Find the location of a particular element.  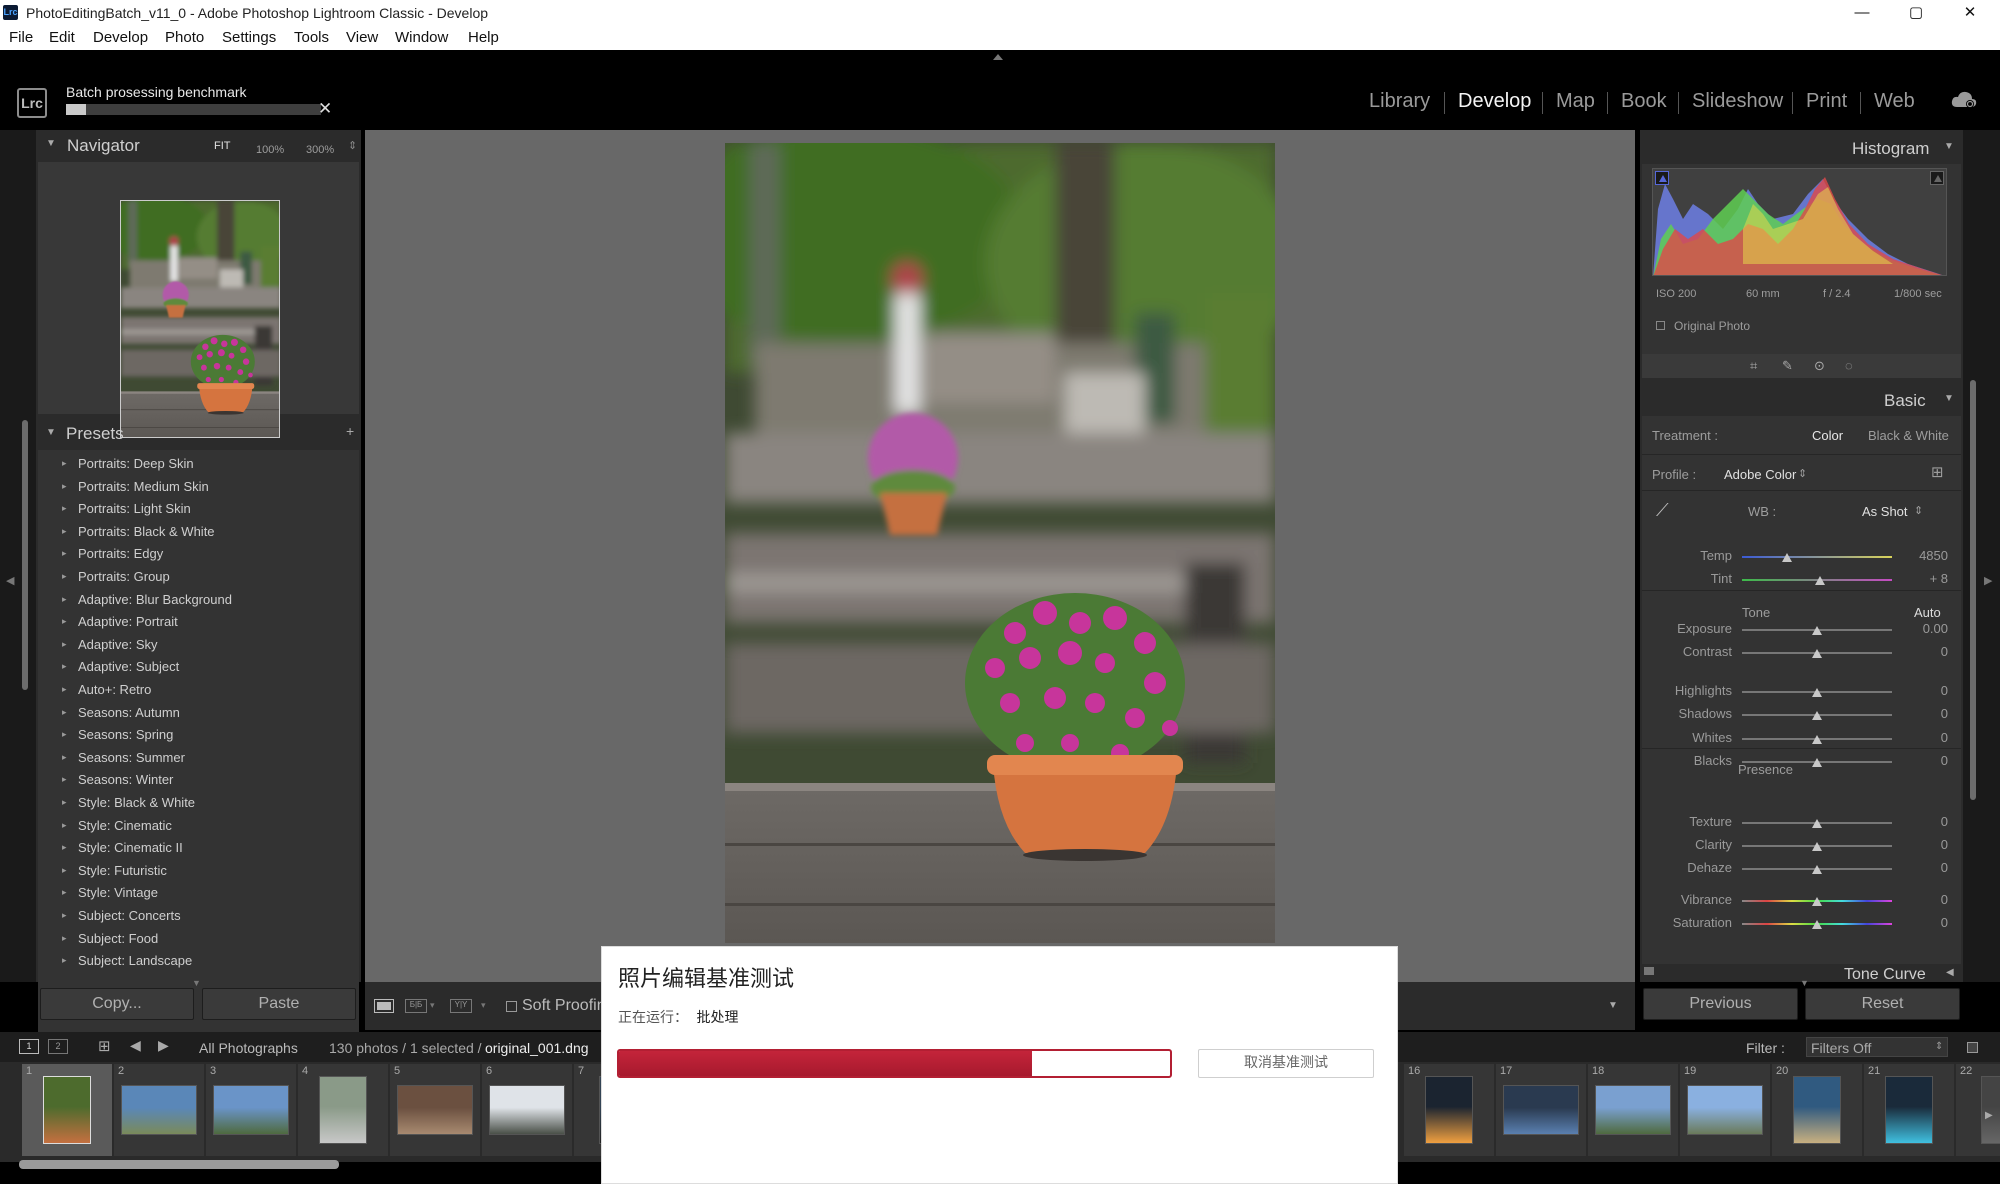

zoom-more-icon: ⇕ is located at coordinates (352, 145).